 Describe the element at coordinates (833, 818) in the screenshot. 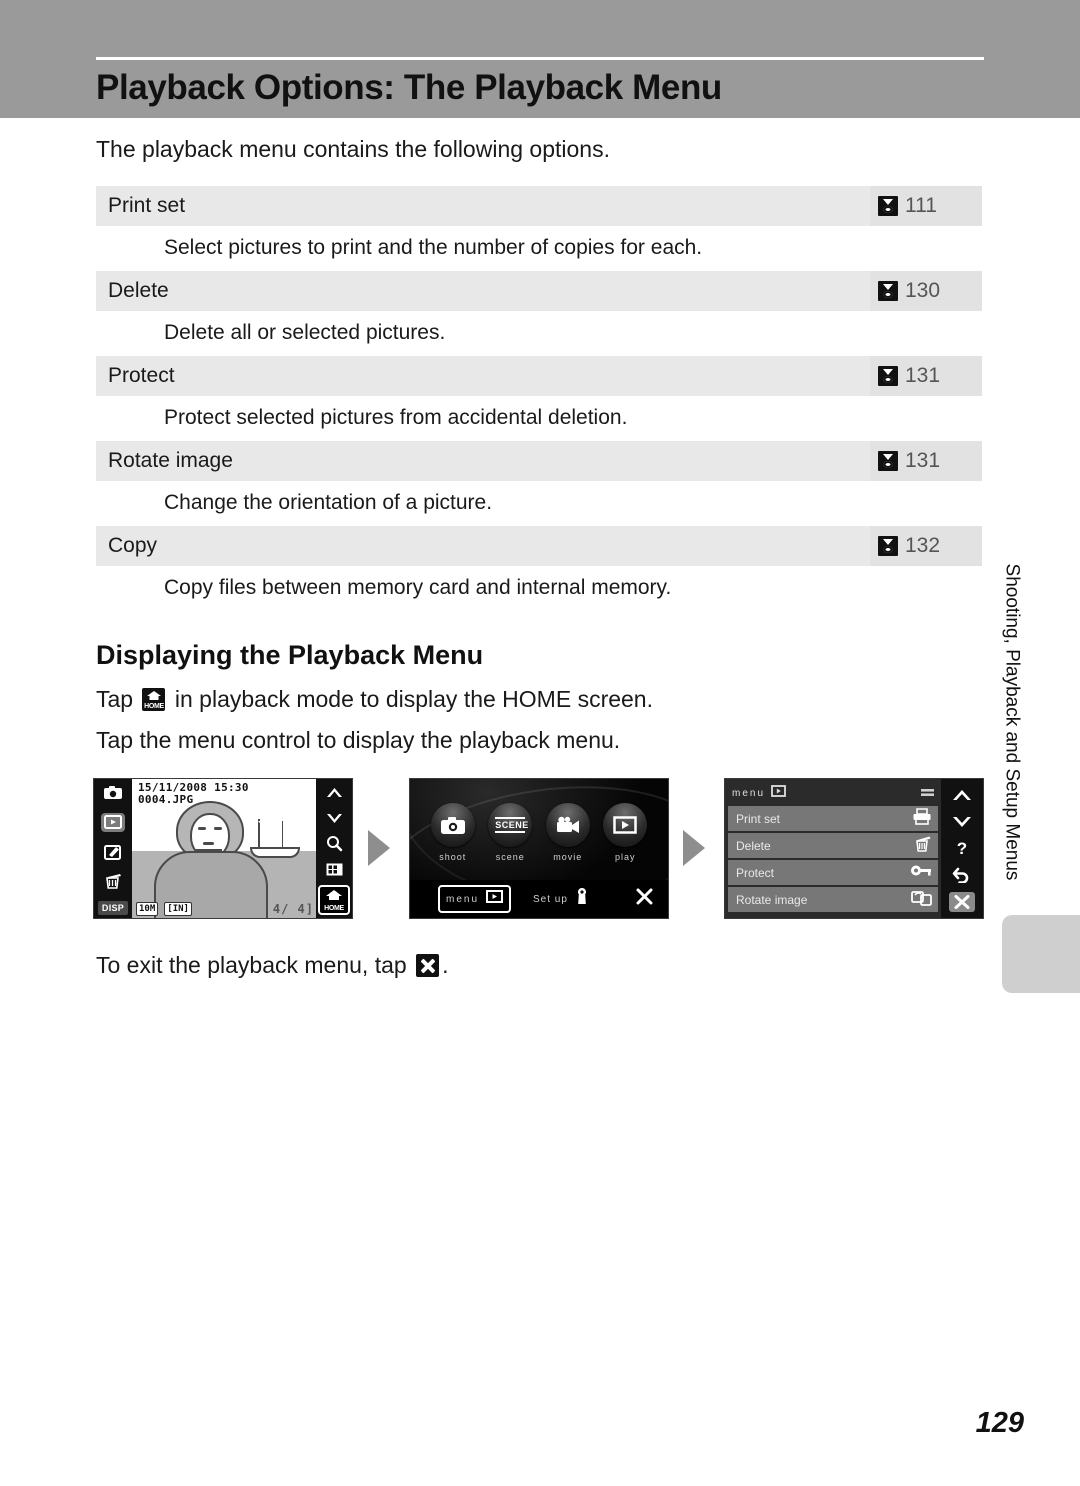

I see `menu-item-print-set: Print set` at that location.